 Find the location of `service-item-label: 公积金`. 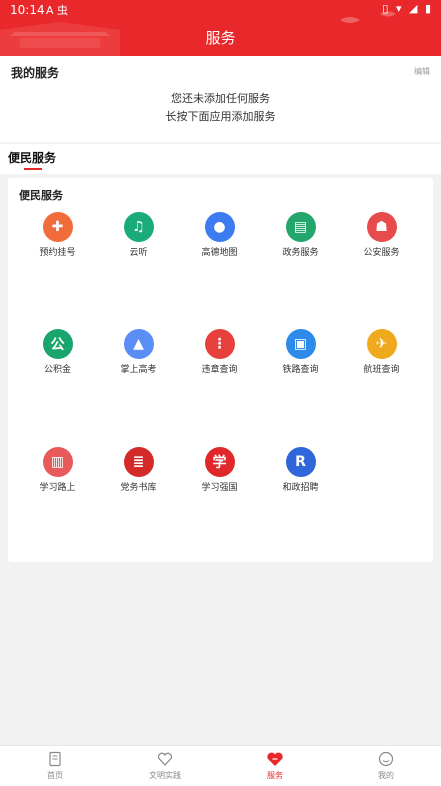

service-item-label: 公积金 is located at coordinates (57, 370).